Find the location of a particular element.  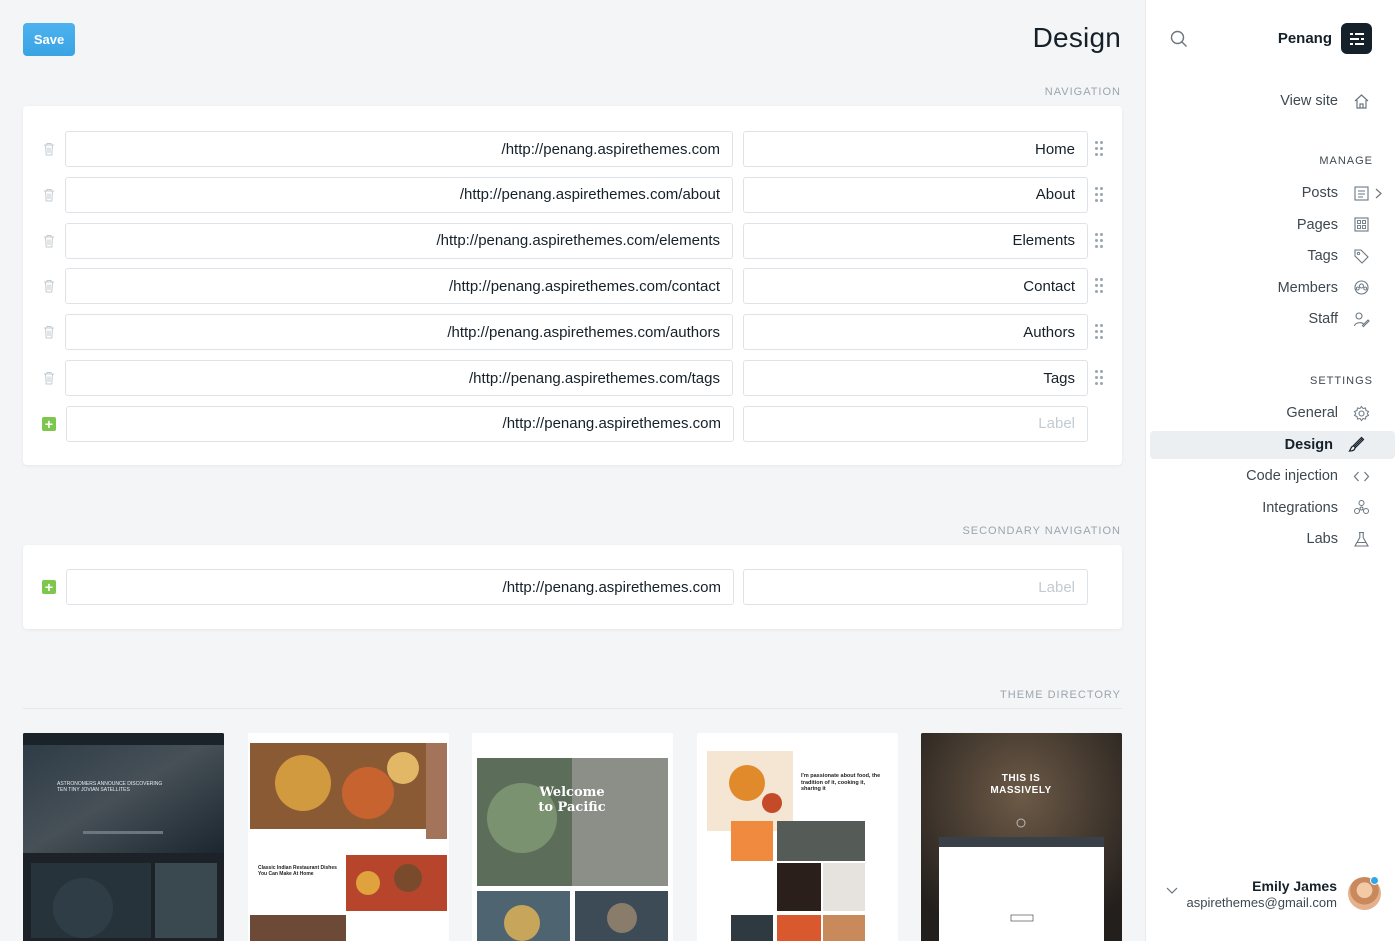

sidebar-item-label: Code injection is located at coordinates (1292, 476).